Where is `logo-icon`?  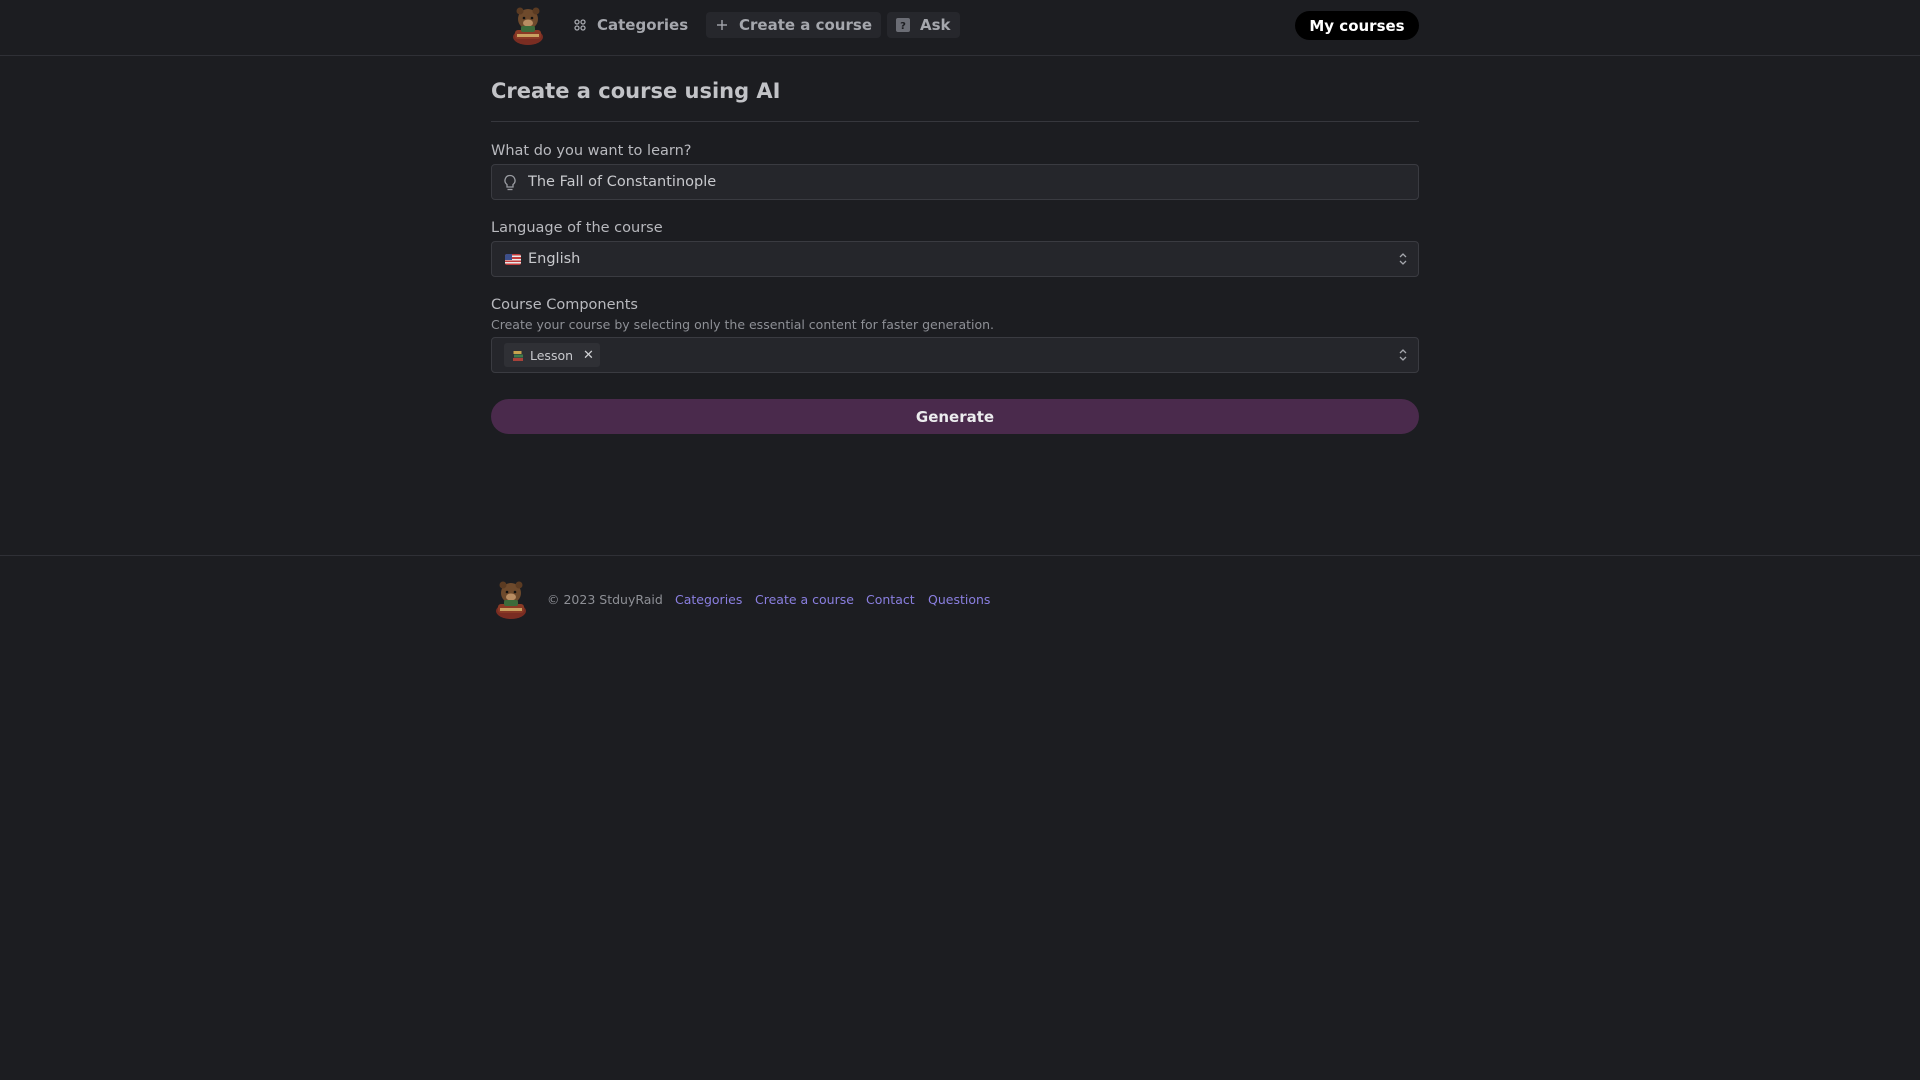 logo-icon is located at coordinates (528, 25).